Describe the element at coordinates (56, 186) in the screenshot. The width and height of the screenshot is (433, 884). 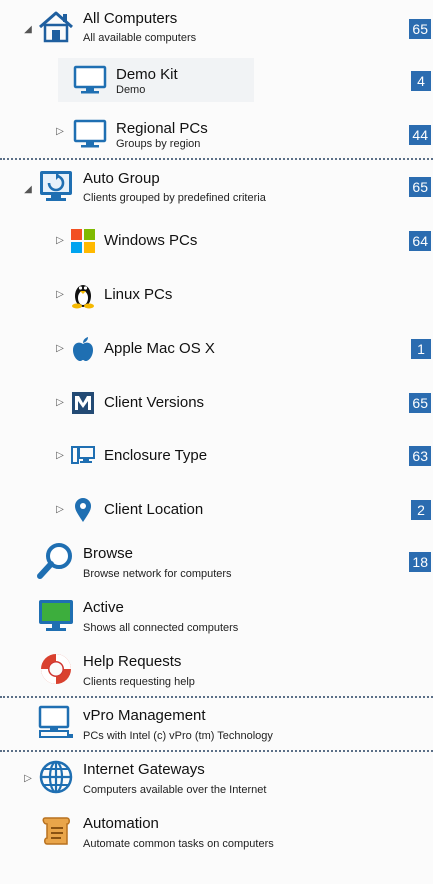
I see `refresh-monitor-icon` at that location.